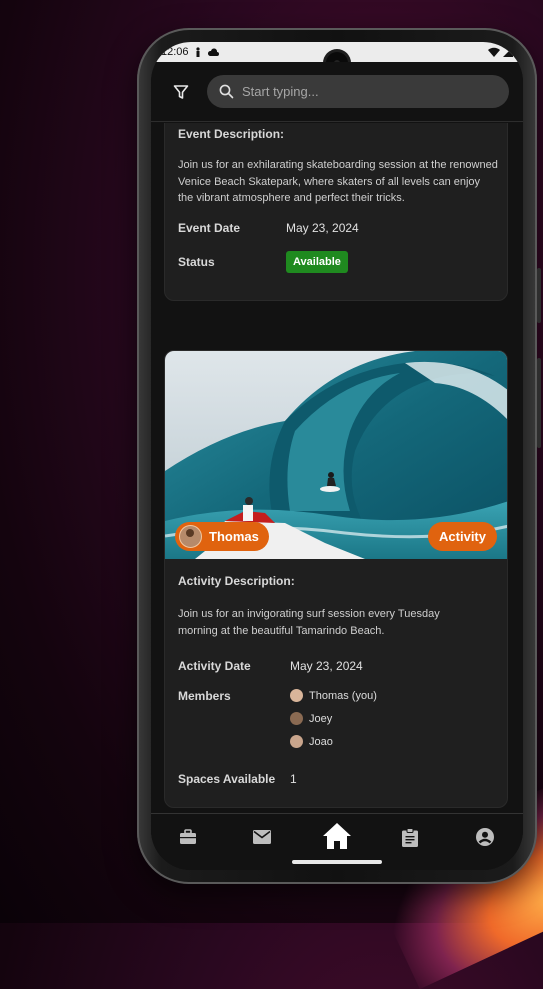  What do you see at coordinates (321, 741) in the screenshot?
I see `member-name: Joao` at bounding box center [321, 741].